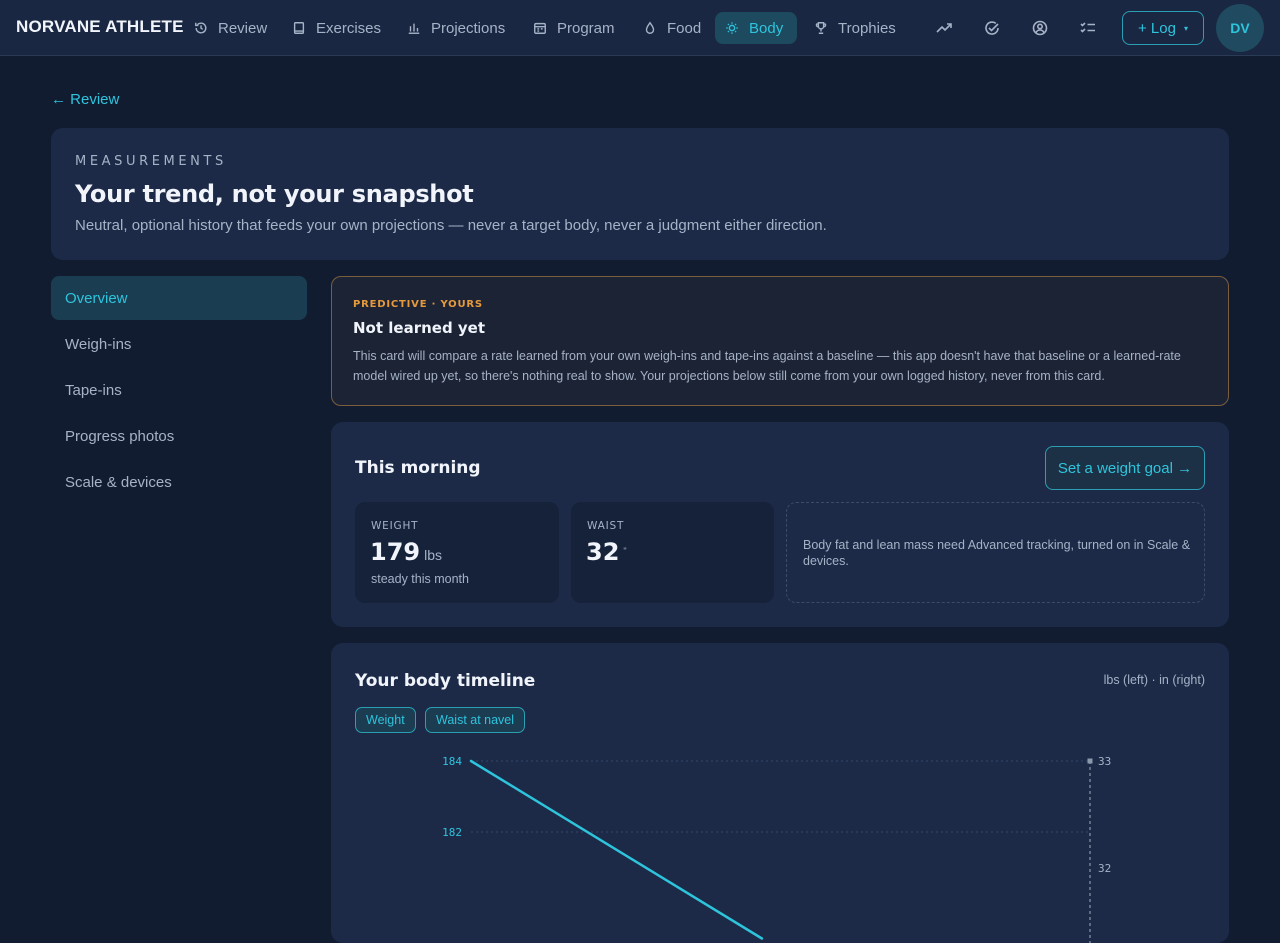  Describe the element at coordinates (1240, 28) in the screenshot. I see `avatar: DV` at that location.